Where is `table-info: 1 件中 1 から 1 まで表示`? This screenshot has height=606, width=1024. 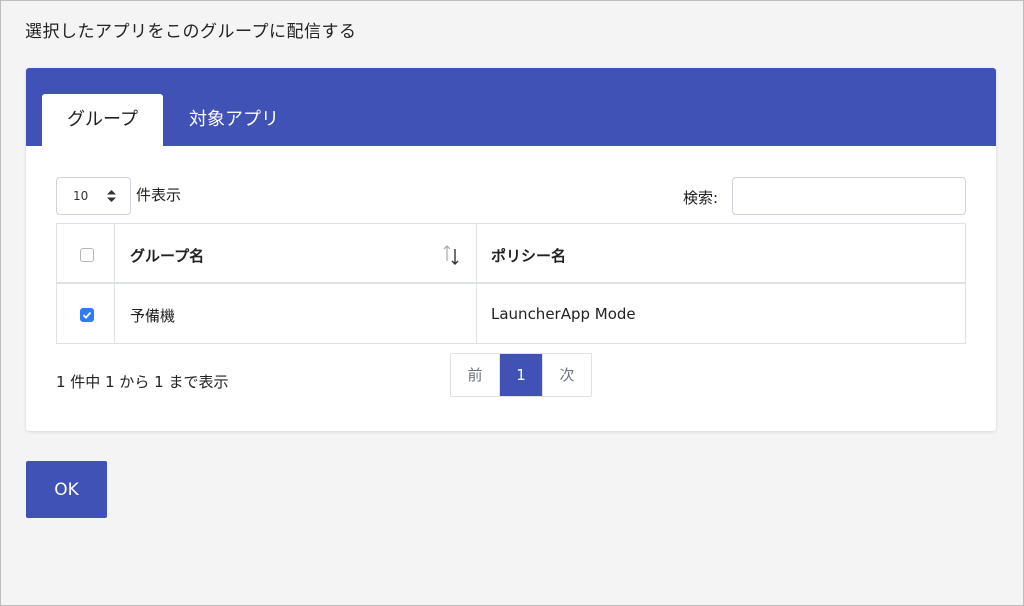 table-info: 1 件中 1 から 1 まで表示 is located at coordinates (142, 382).